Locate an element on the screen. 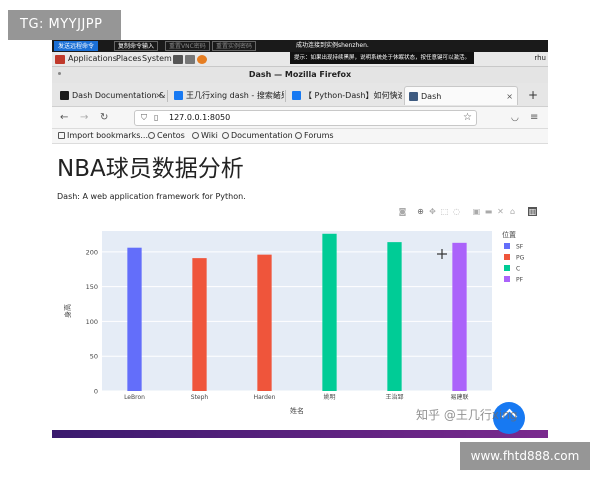  plotly-logo-icon: ▥ is located at coordinates (532, 211).